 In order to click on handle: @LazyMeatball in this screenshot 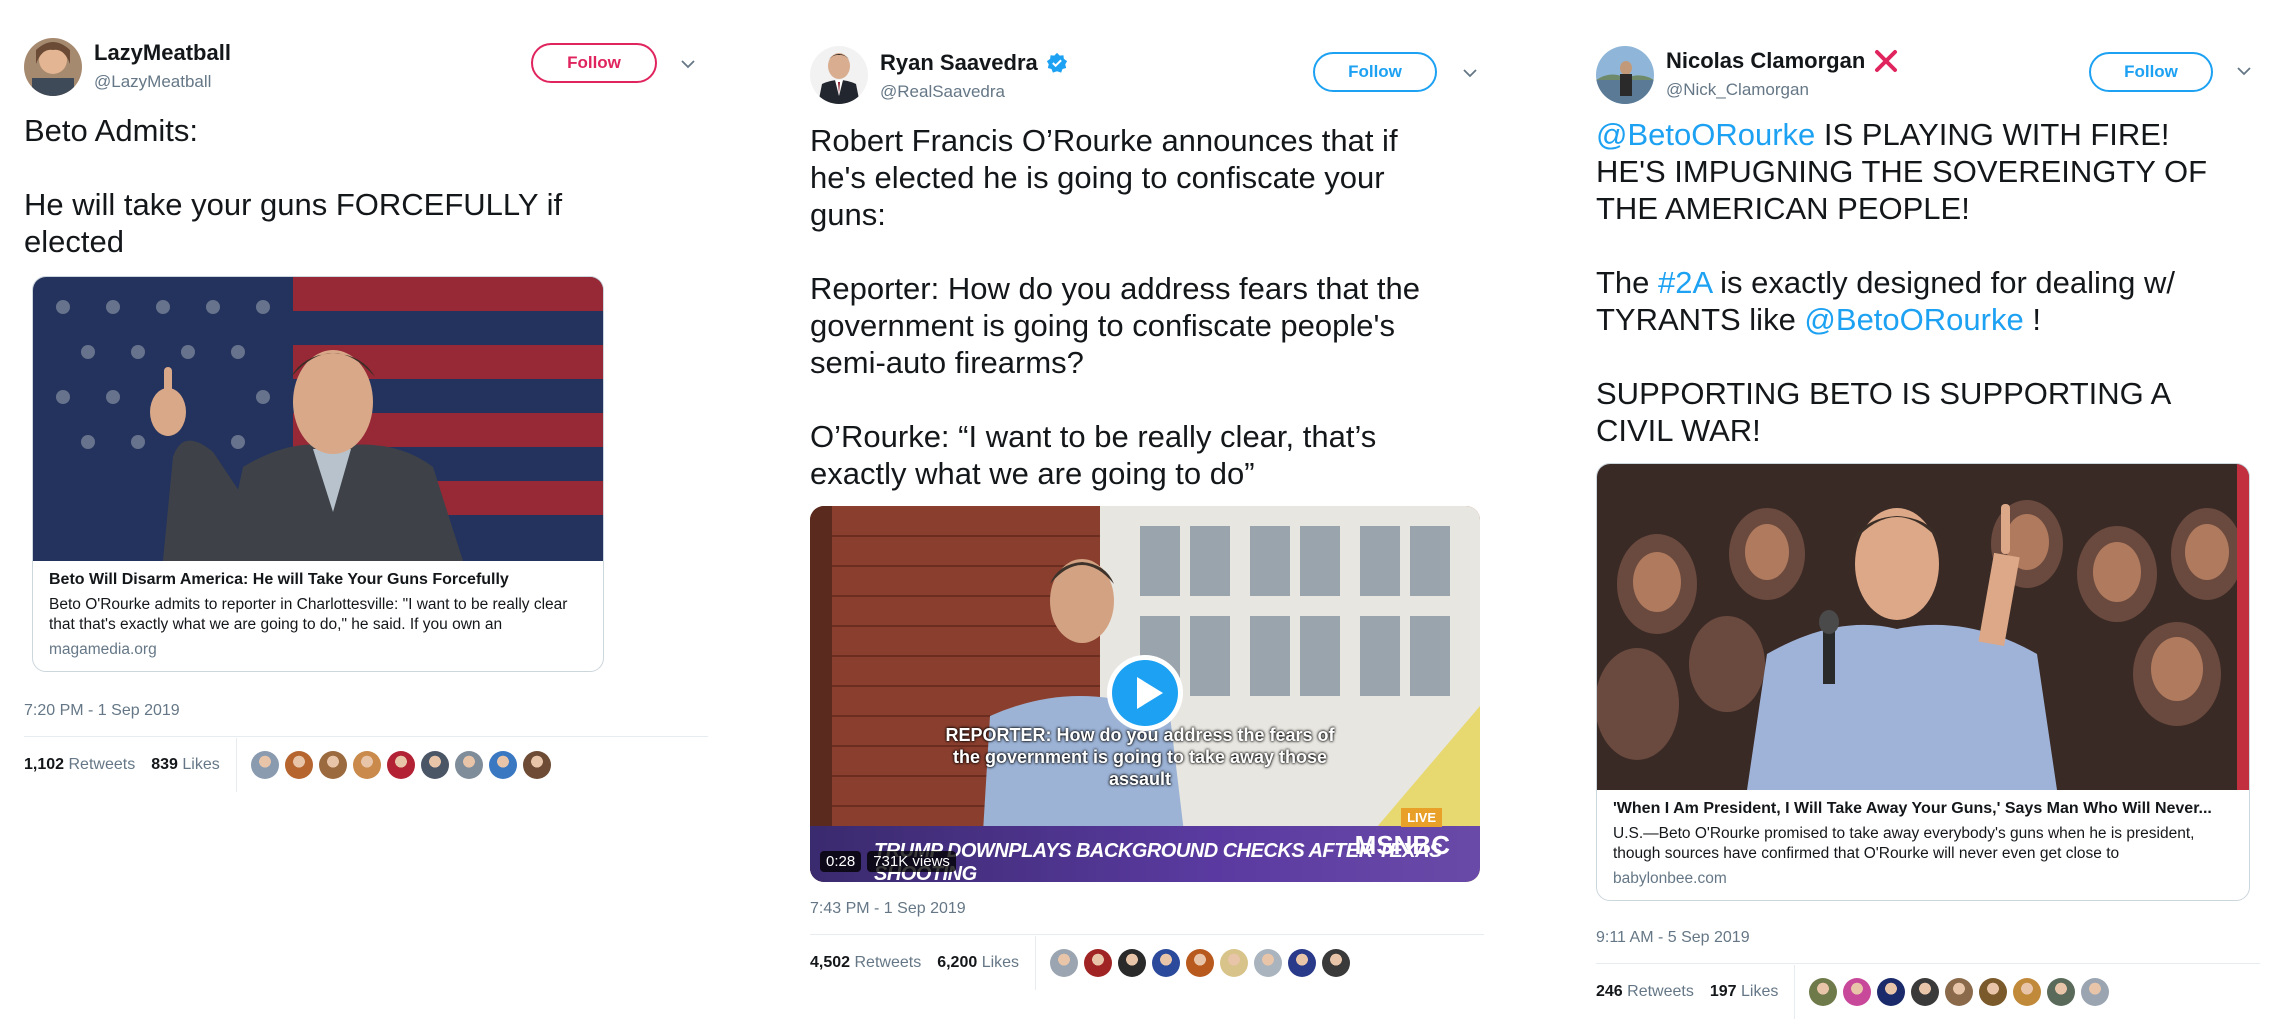, I will do `click(162, 82)`.